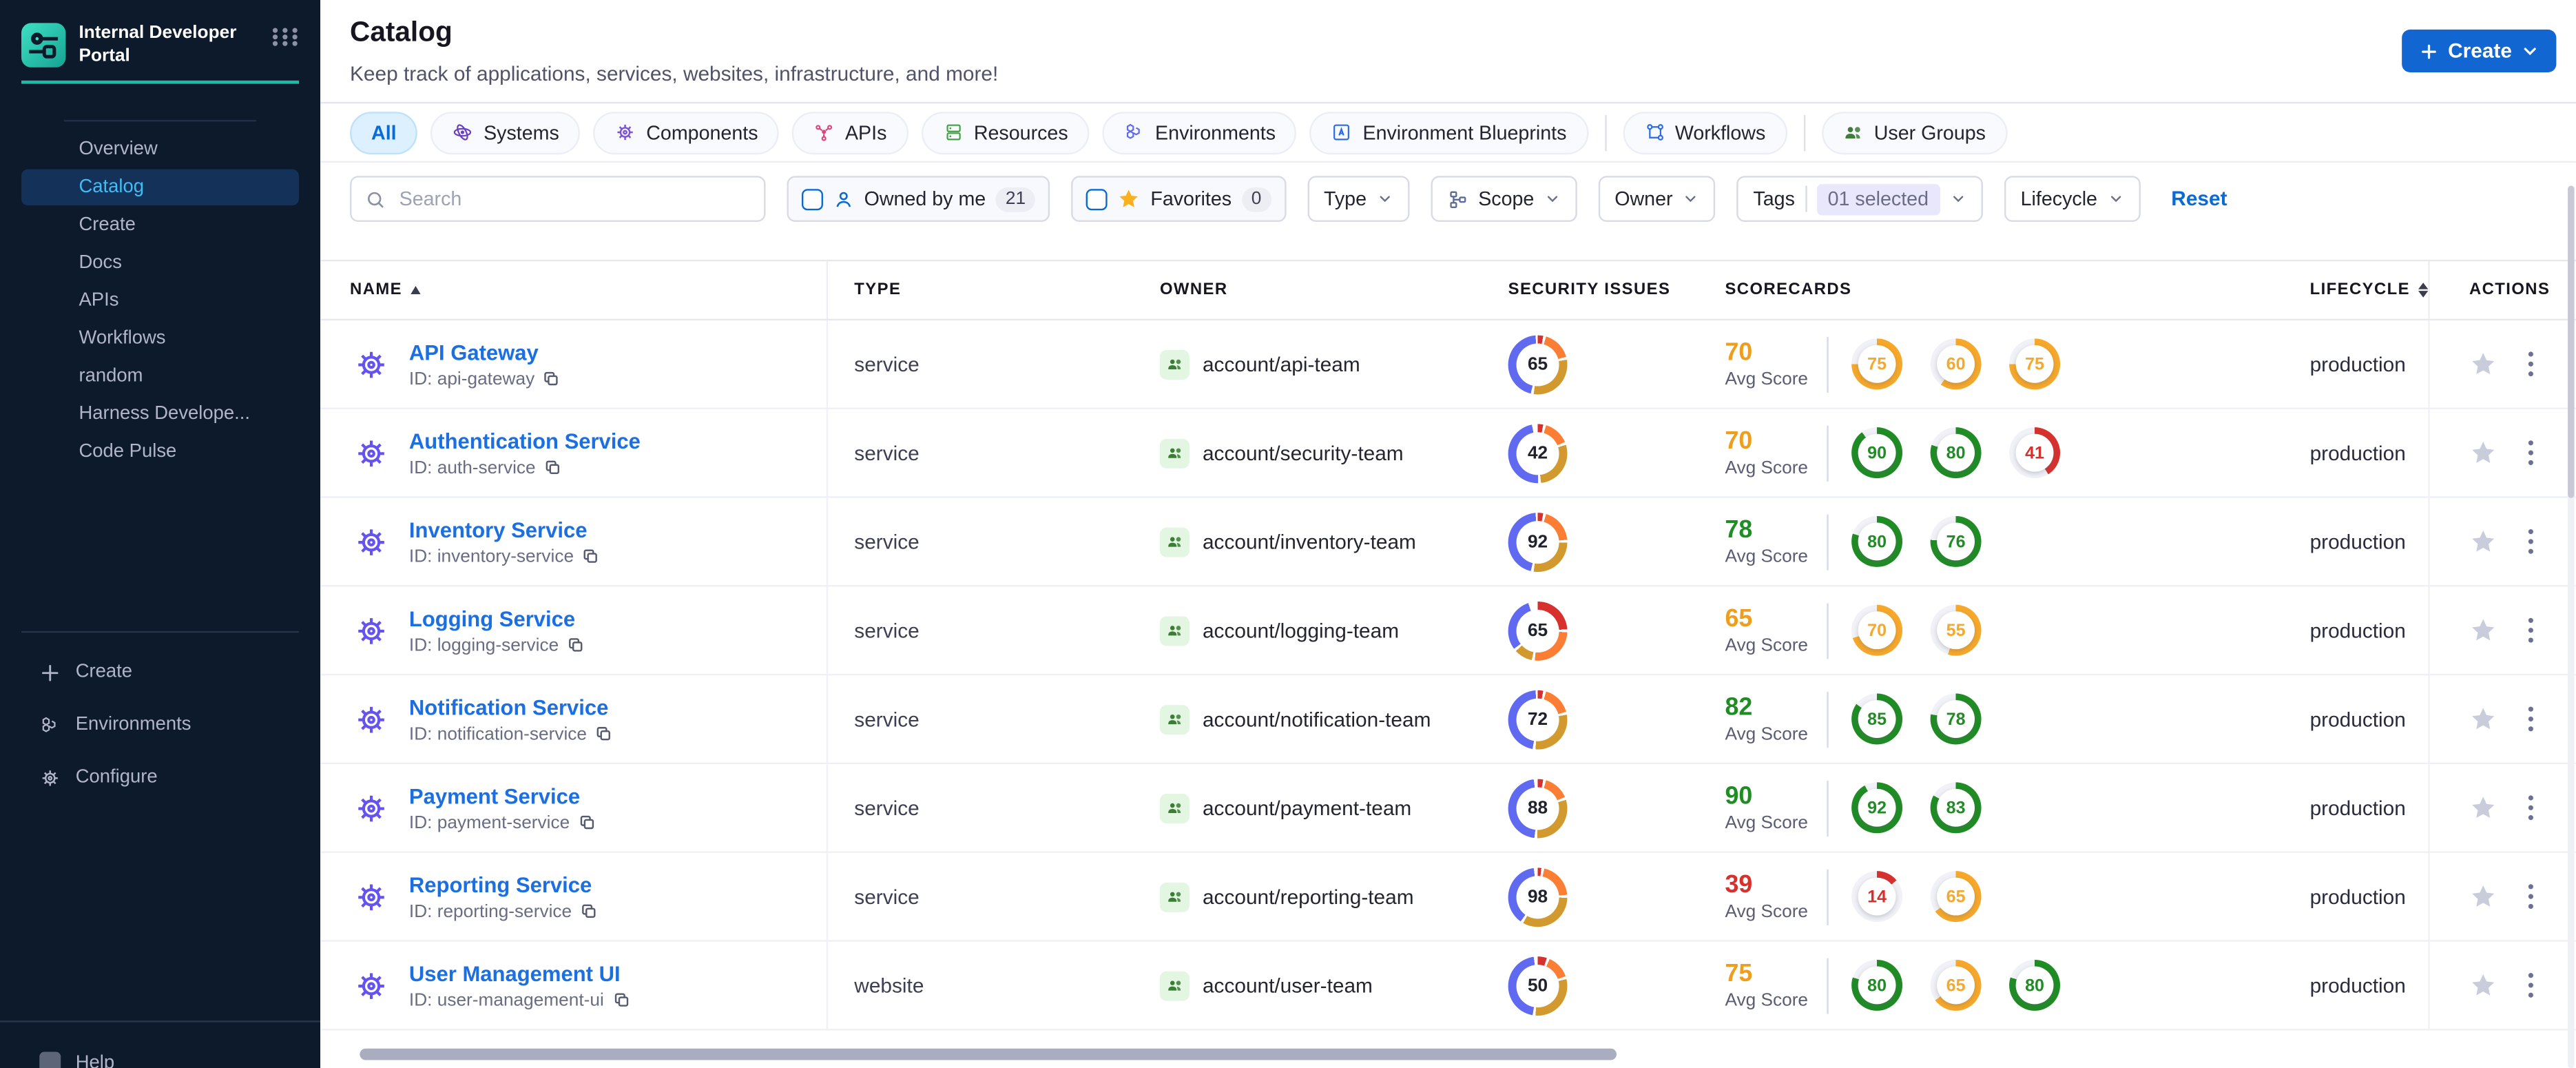  I want to click on tab-apis: APIs, so click(850, 133).